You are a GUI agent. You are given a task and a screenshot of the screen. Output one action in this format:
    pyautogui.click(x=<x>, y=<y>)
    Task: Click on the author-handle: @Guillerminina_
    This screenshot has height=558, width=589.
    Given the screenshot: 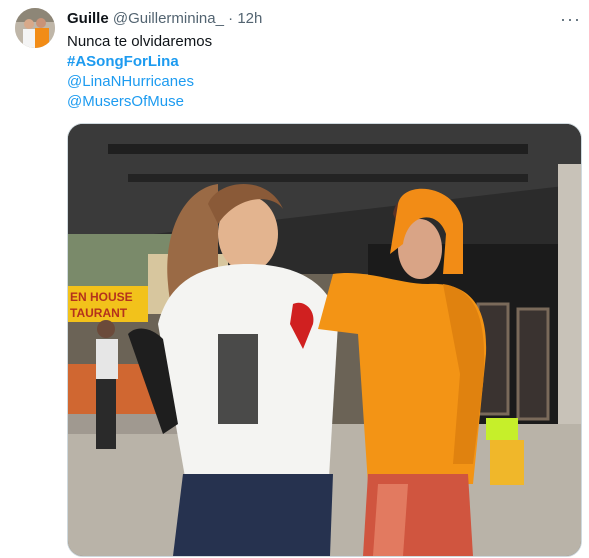 What is the action you would take?
    pyautogui.click(x=168, y=18)
    